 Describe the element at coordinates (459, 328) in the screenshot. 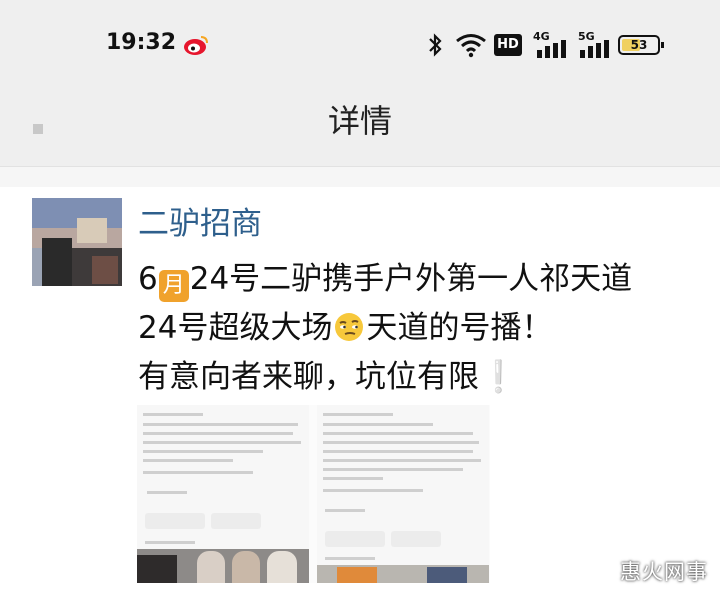

I see `post-line-2-text: 天道的号播！` at that location.